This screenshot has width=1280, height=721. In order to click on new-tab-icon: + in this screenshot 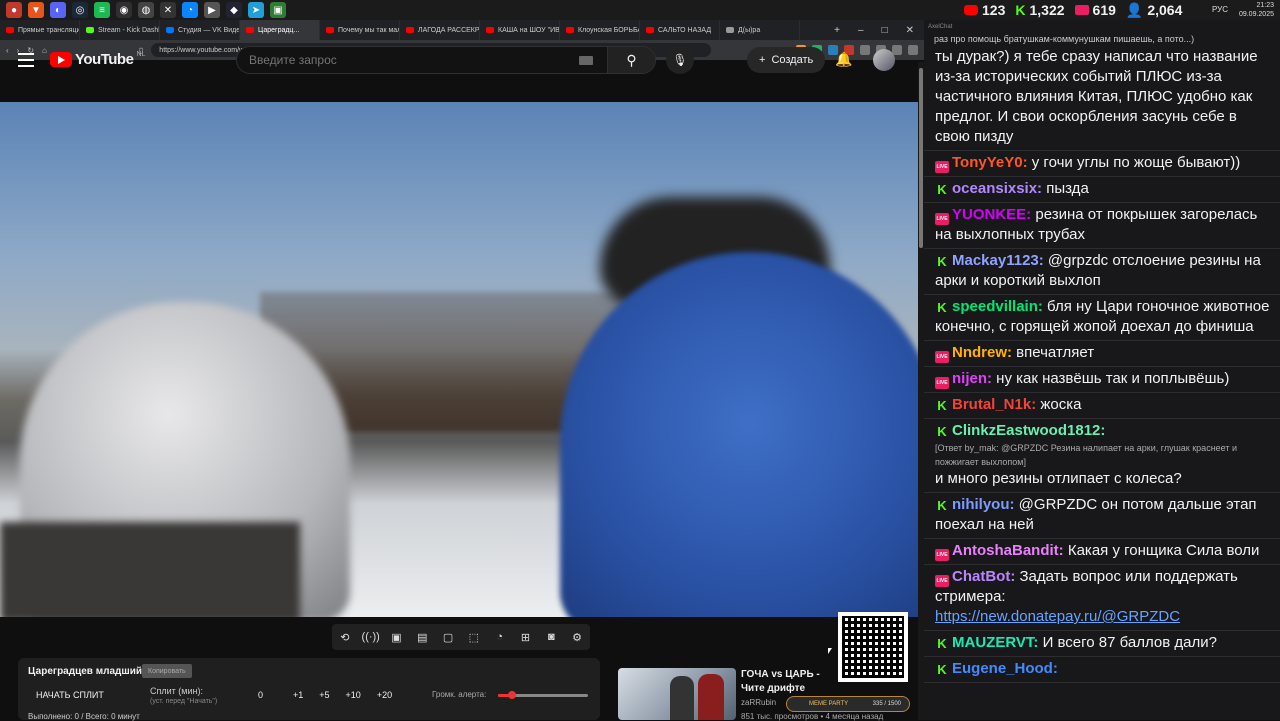, I will do `click(837, 30)`.